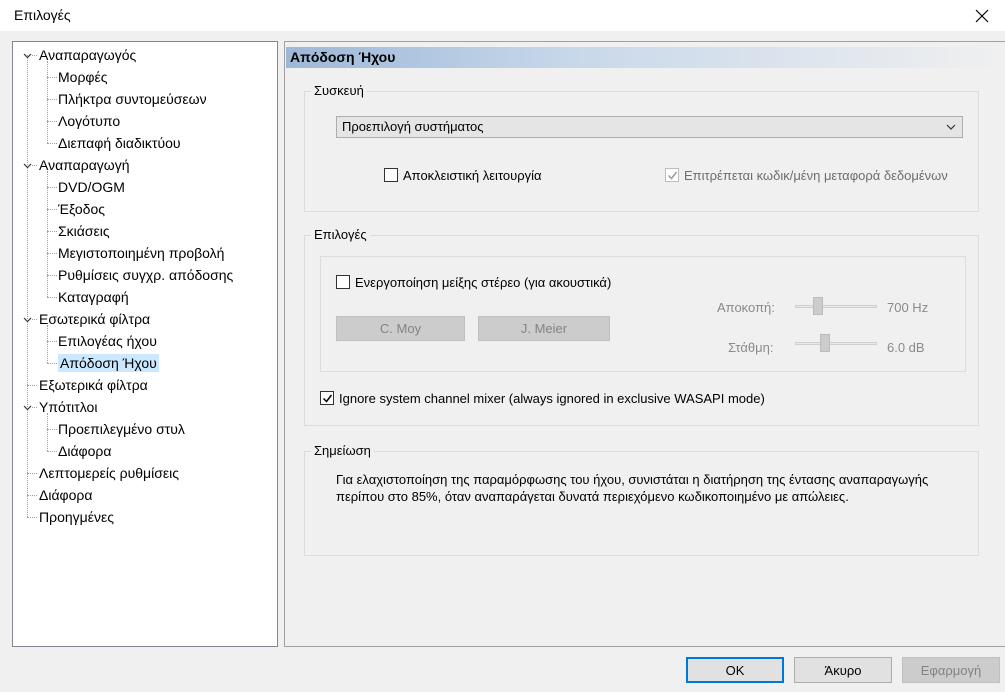 Image resolution: width=1005 pixels, height=692 pixels. I want to click on tree-item-label: Λογότυπο, so click(89, 121).